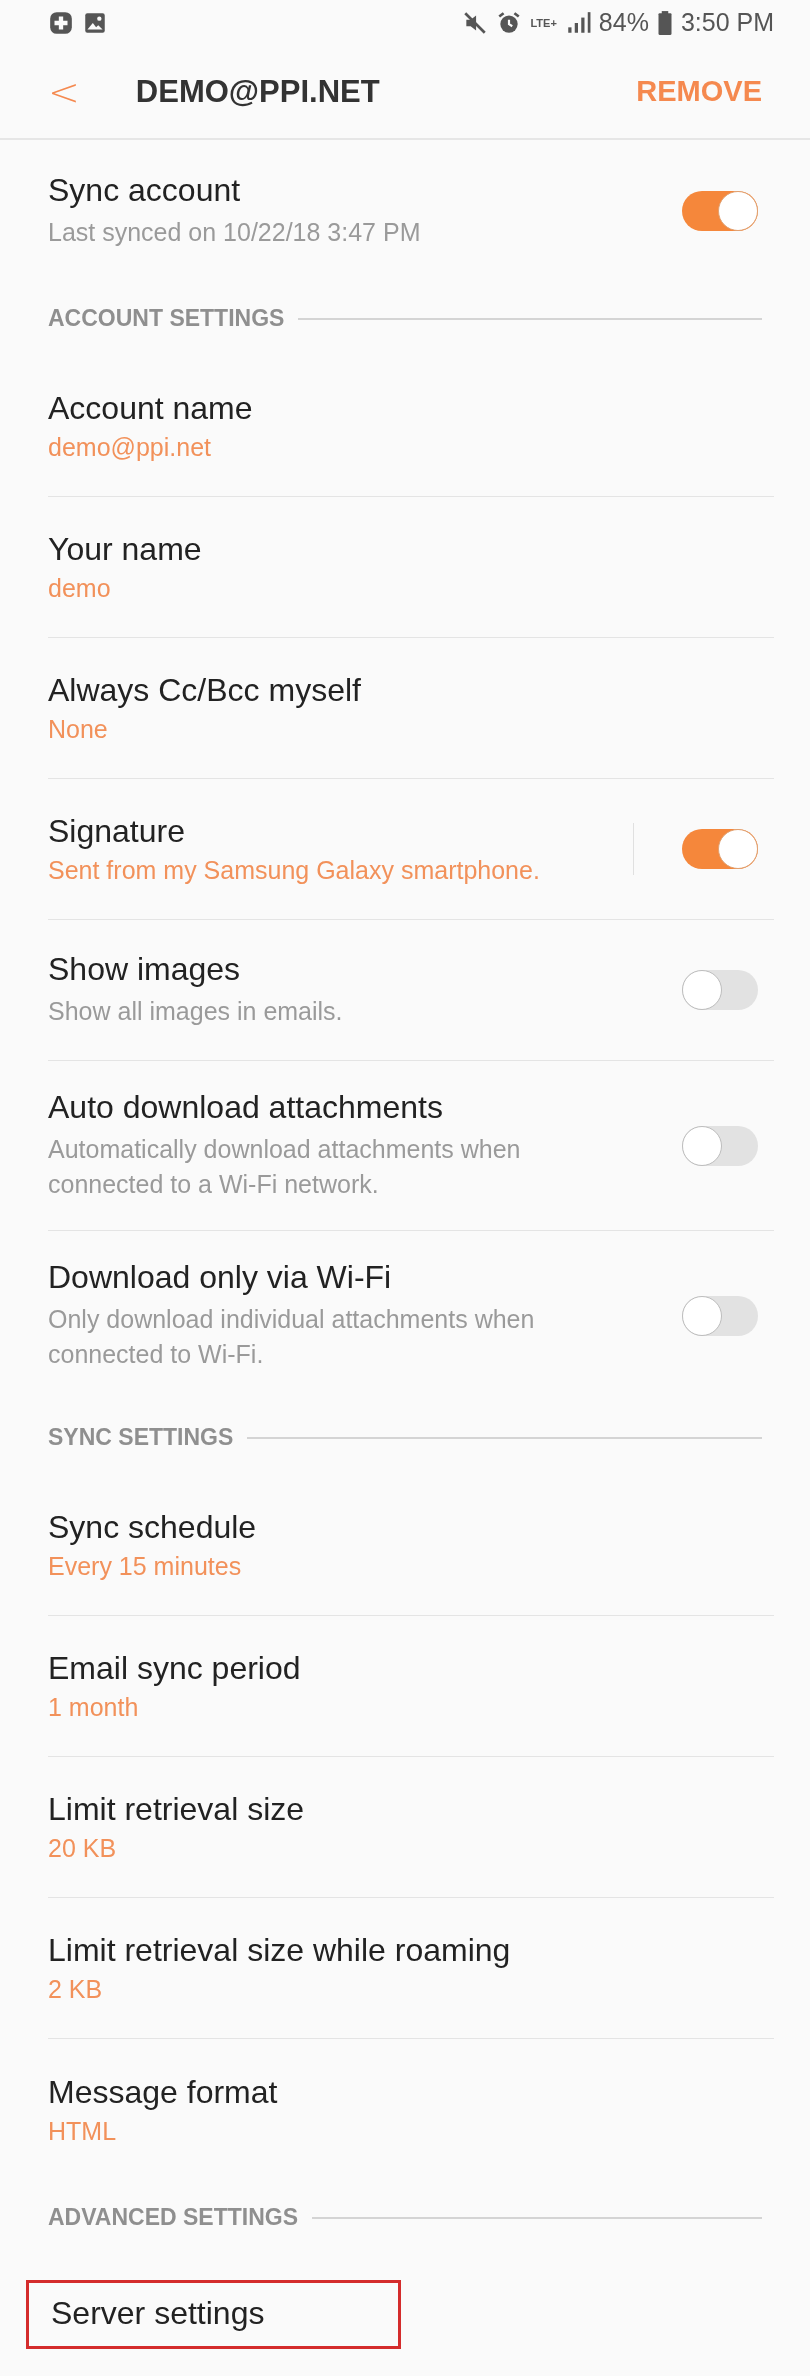 Image resolution: width=810 pixels, height=2376 pixels. What do you see at coordinates (411, 549) in the screenshot?
I see `setting-title: Your name` at bounding box center [411, 549].